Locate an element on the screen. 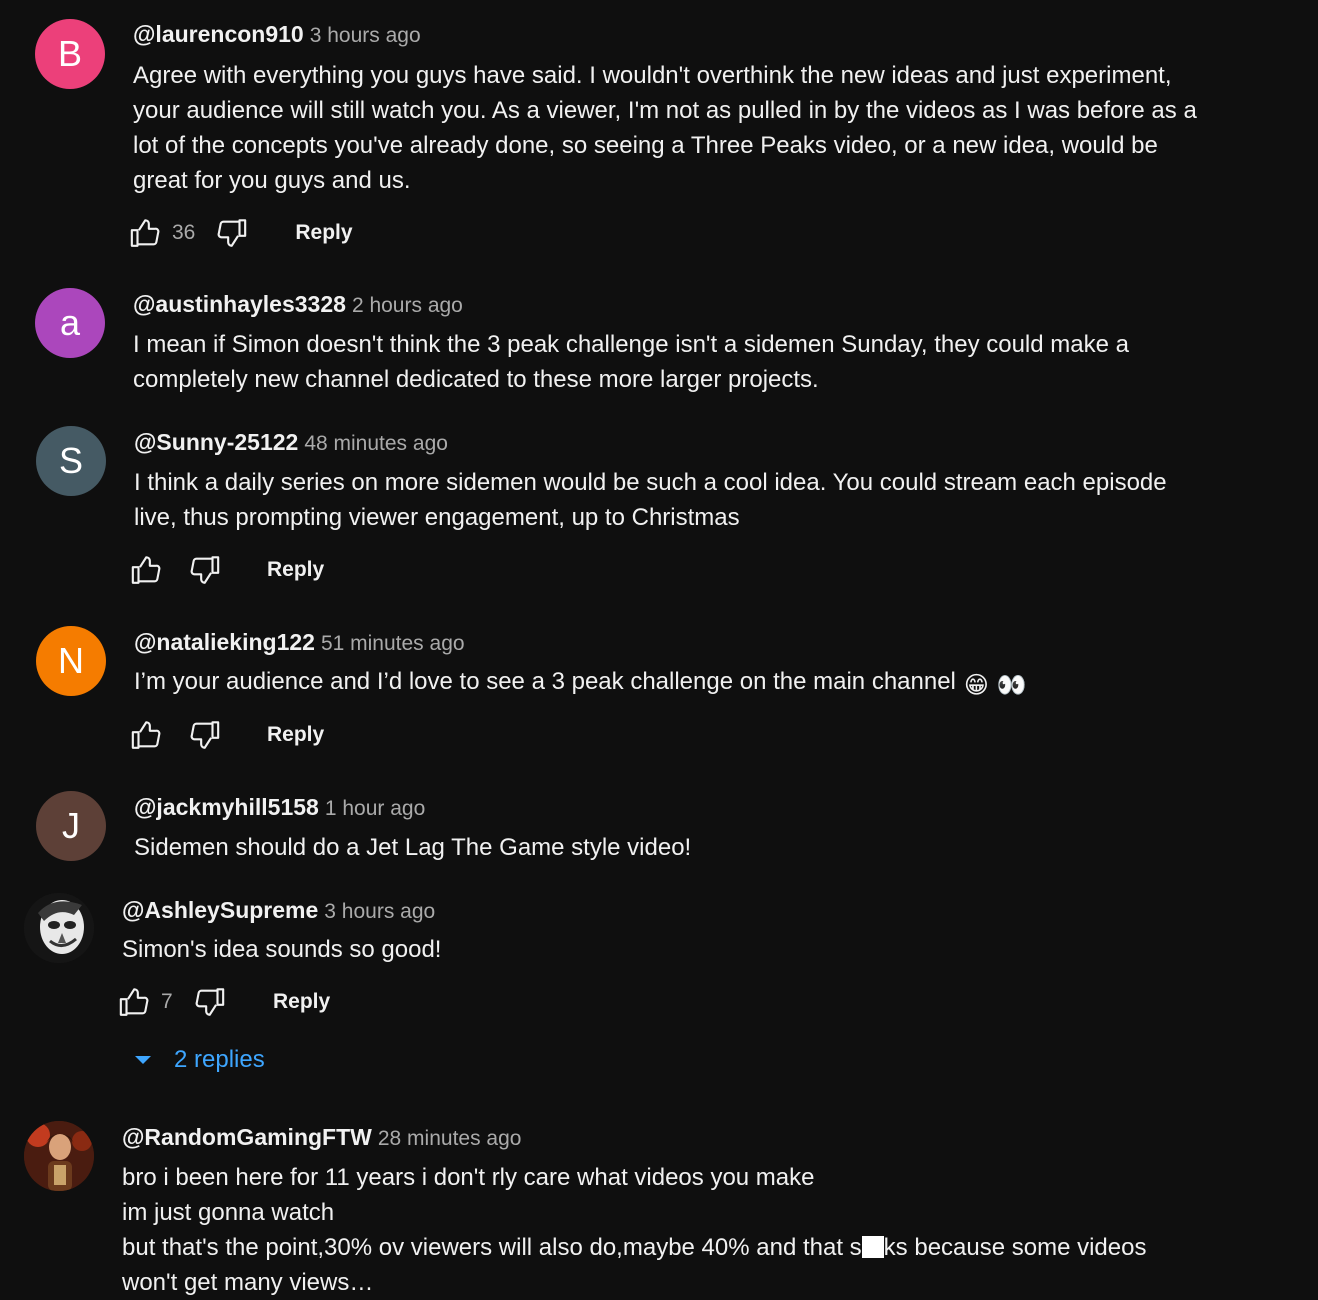 The height and width of the screenshot is (1300, 1318). avatar: J is located at coordinates (71, 826).